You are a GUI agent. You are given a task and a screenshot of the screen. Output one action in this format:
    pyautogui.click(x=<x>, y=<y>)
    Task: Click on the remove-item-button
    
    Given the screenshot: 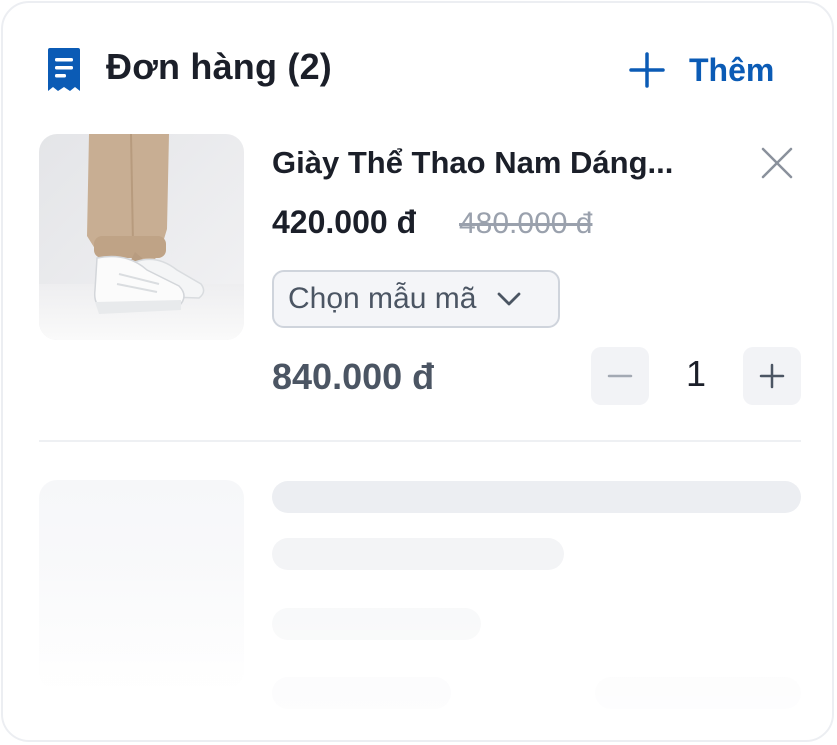 What is the action you would take?
    pyautogui.click(x=777, y=163)
    